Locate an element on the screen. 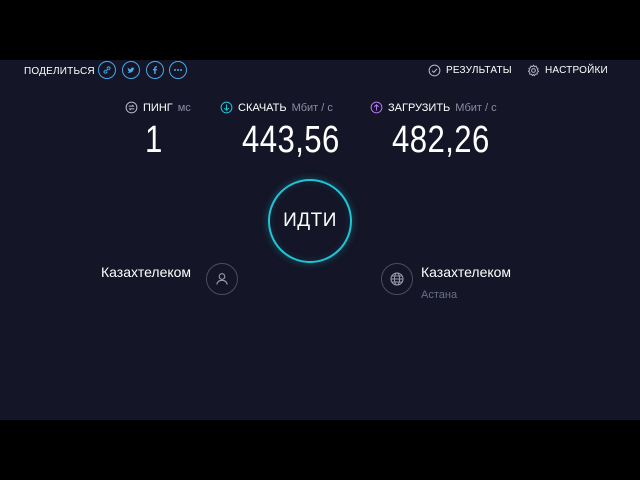 The image size is (640, 480). settings-label: НАСТРОЙКИ is located at coordinates (576, 70).